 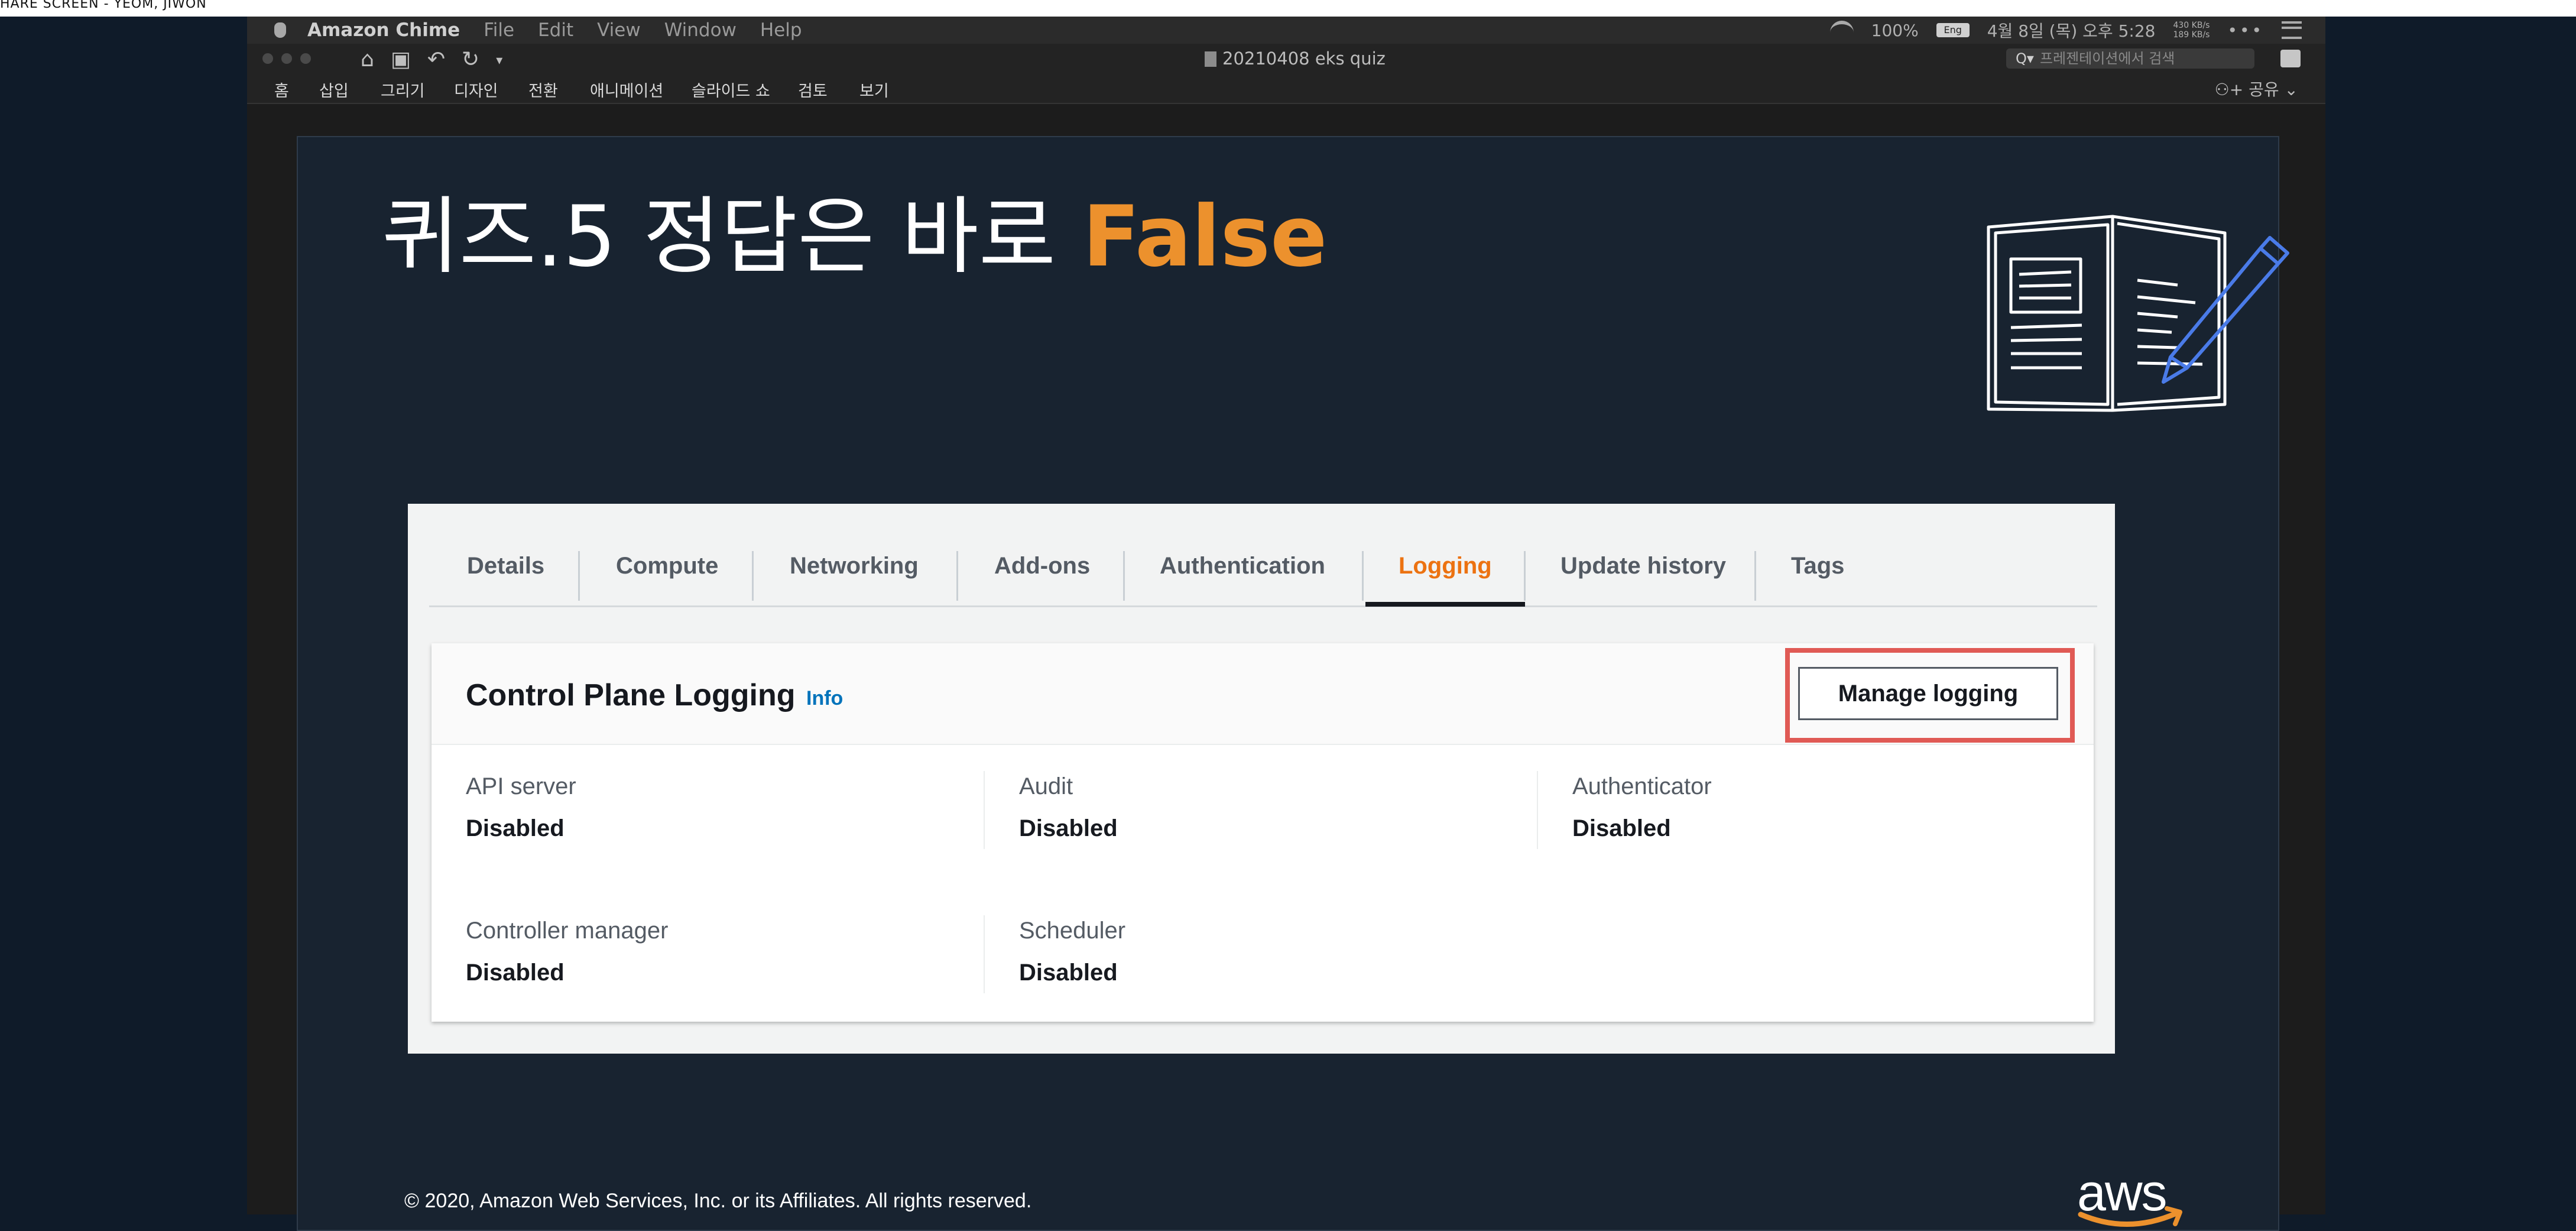 What do you see at coordinates (1953, 30) in the screenshot?
I see `input-source-badge: Eng` at bounding box center [1953, 30].